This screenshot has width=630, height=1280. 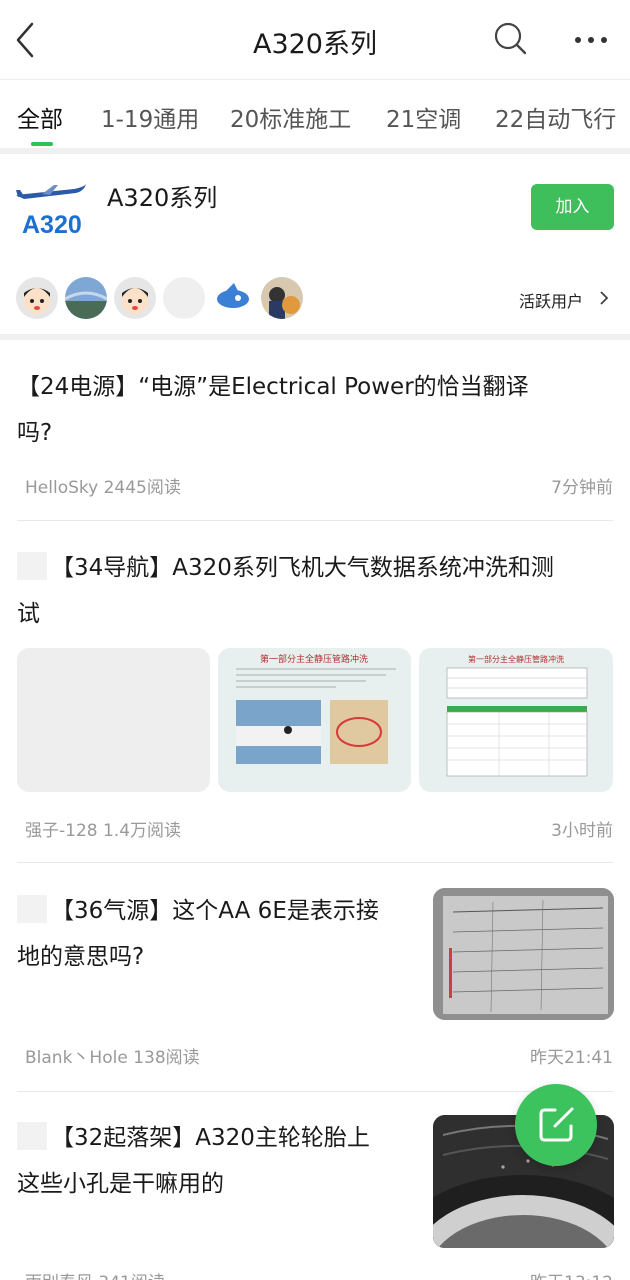 What do you see at coordinates (112, 1058) in the screenshot?
I see `post-author-reads: Blank丶Hole 138阅读` at bounding box center [112, 1058].